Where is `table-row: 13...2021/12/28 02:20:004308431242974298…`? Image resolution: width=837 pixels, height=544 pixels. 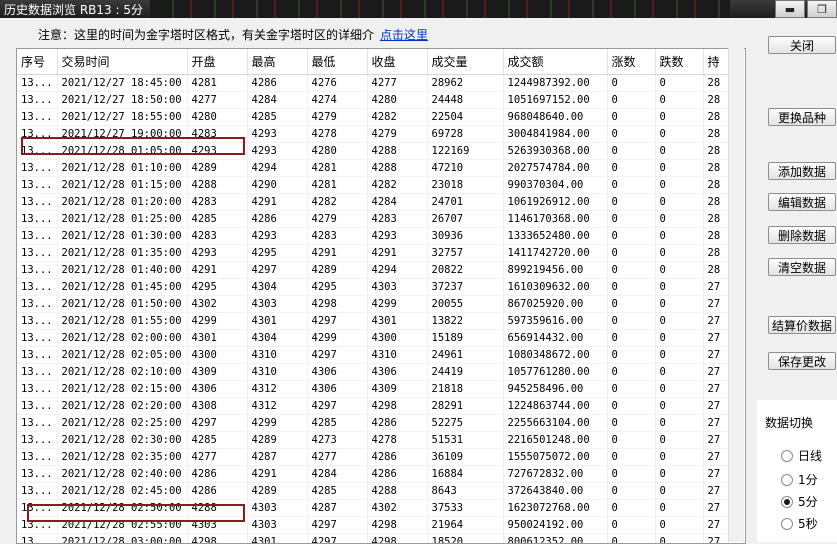 table-row: 13...2021/12/28 02:20:004308431242974298… is located at coordinates (380, 406).